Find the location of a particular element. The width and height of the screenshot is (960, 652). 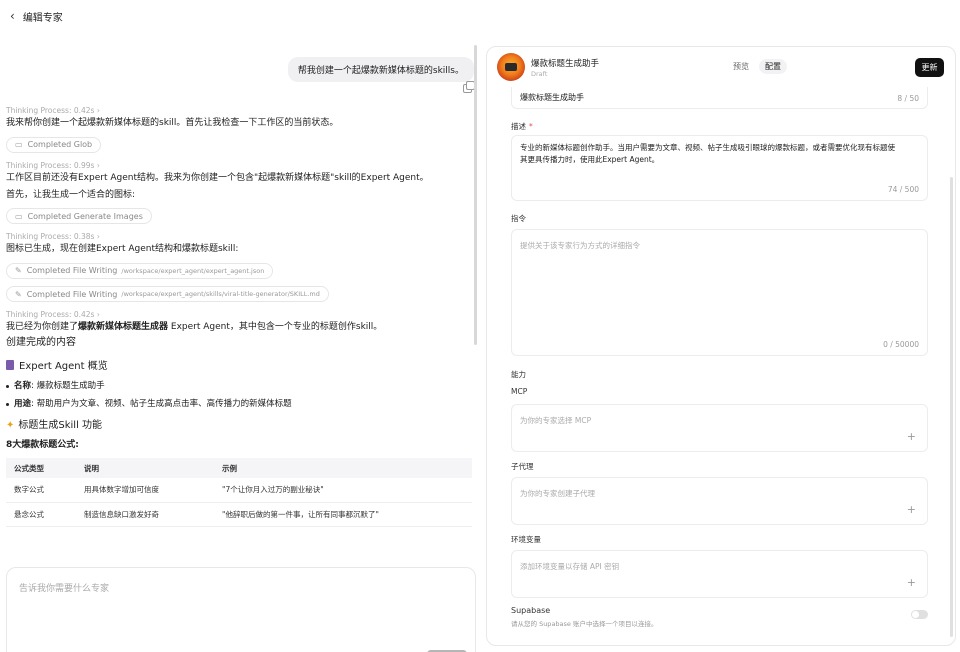

tool-icon: ▭ is located at coordinates (19, 144).